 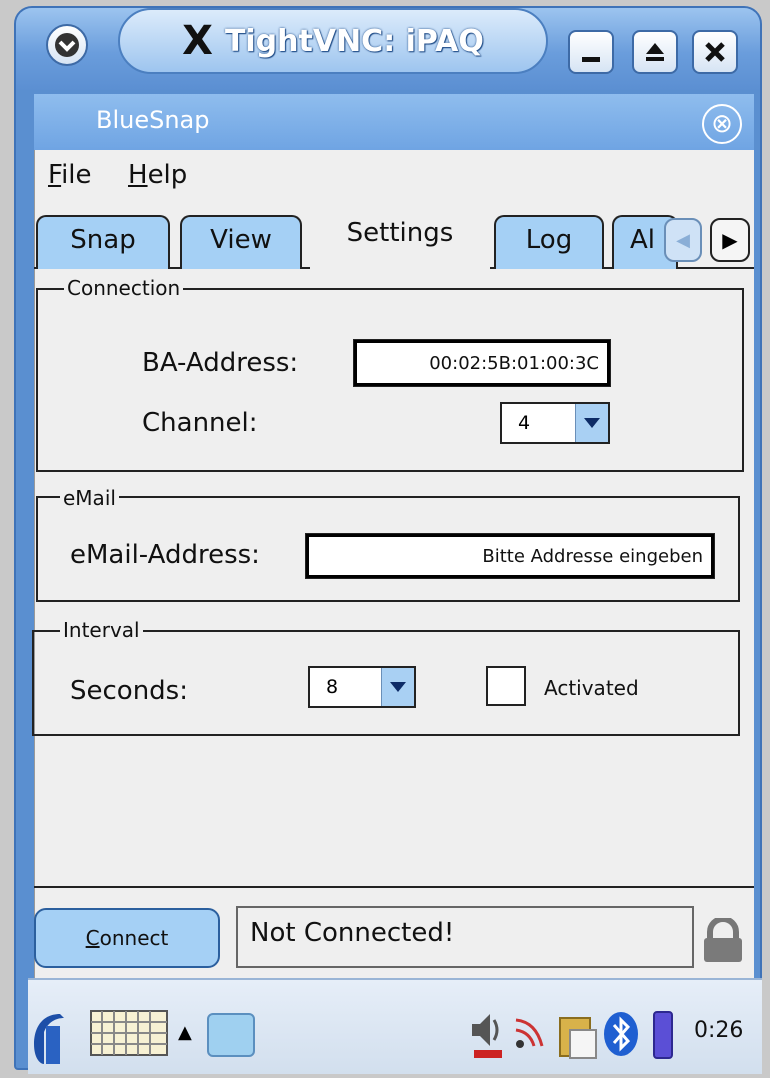 What do you see at coordinates (549, 242) in the screenshot?
I see `tab-log: Log` at bounding box center [549, 242].